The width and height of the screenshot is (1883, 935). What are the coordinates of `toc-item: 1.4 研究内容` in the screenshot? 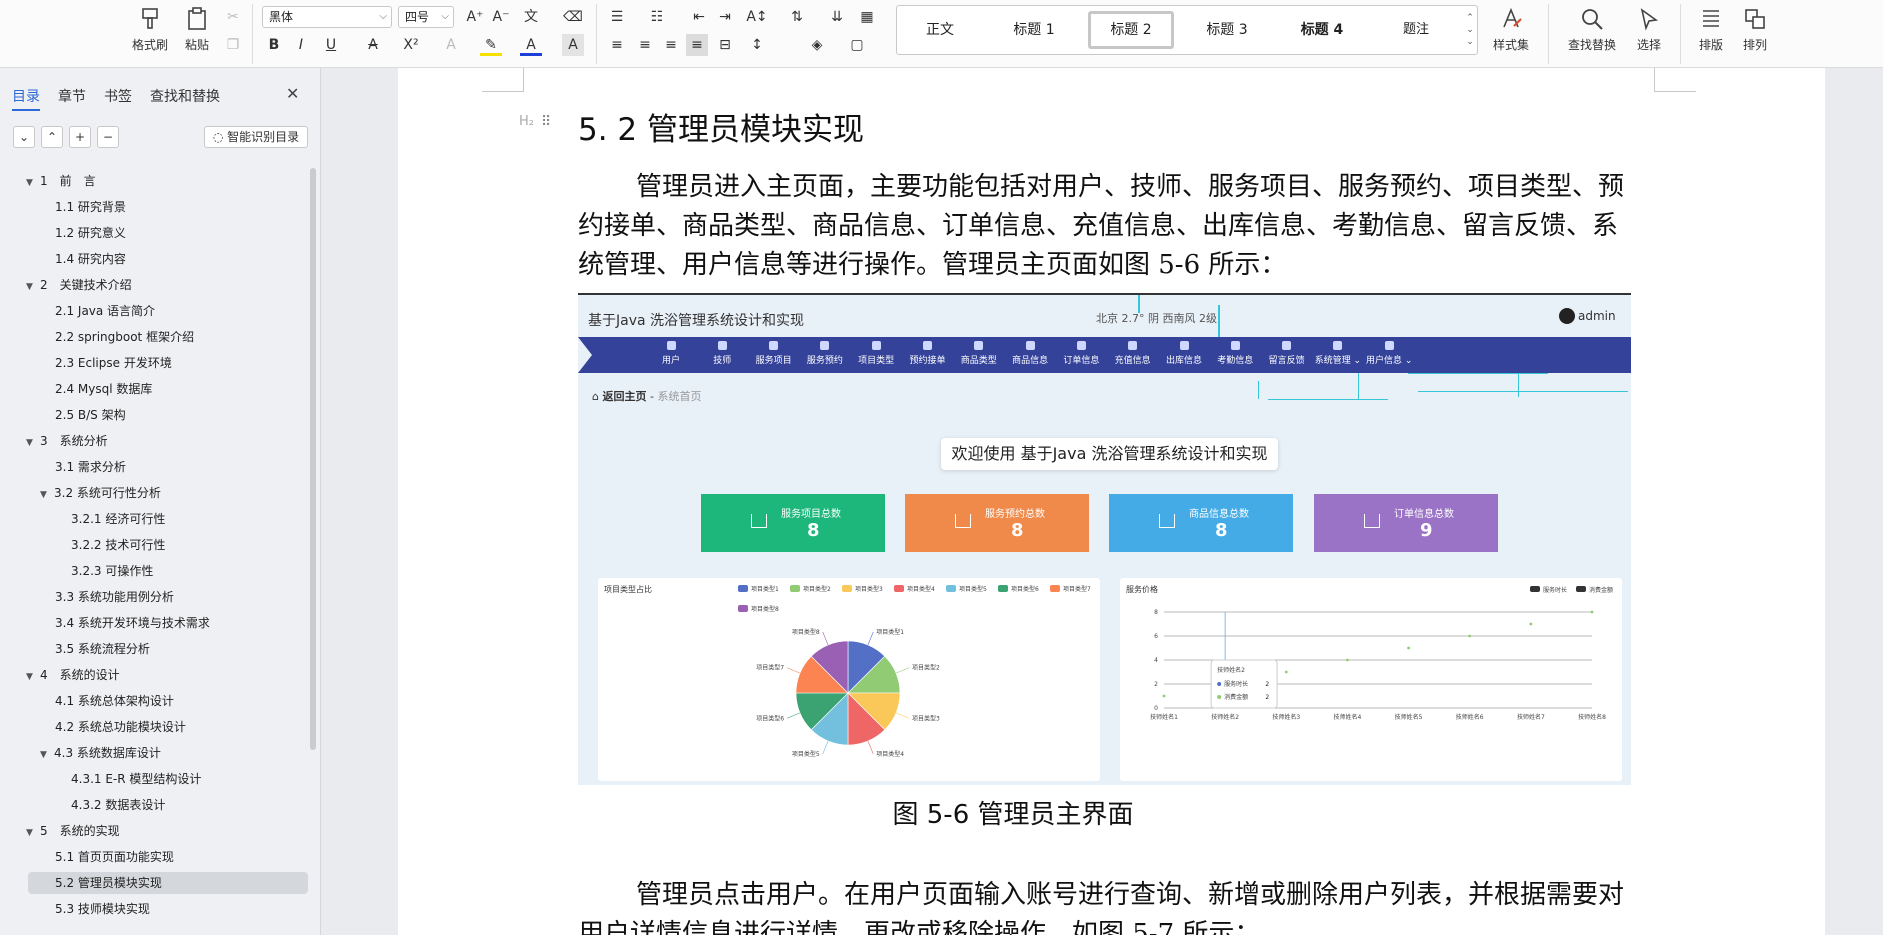 It's located at (90, 259).